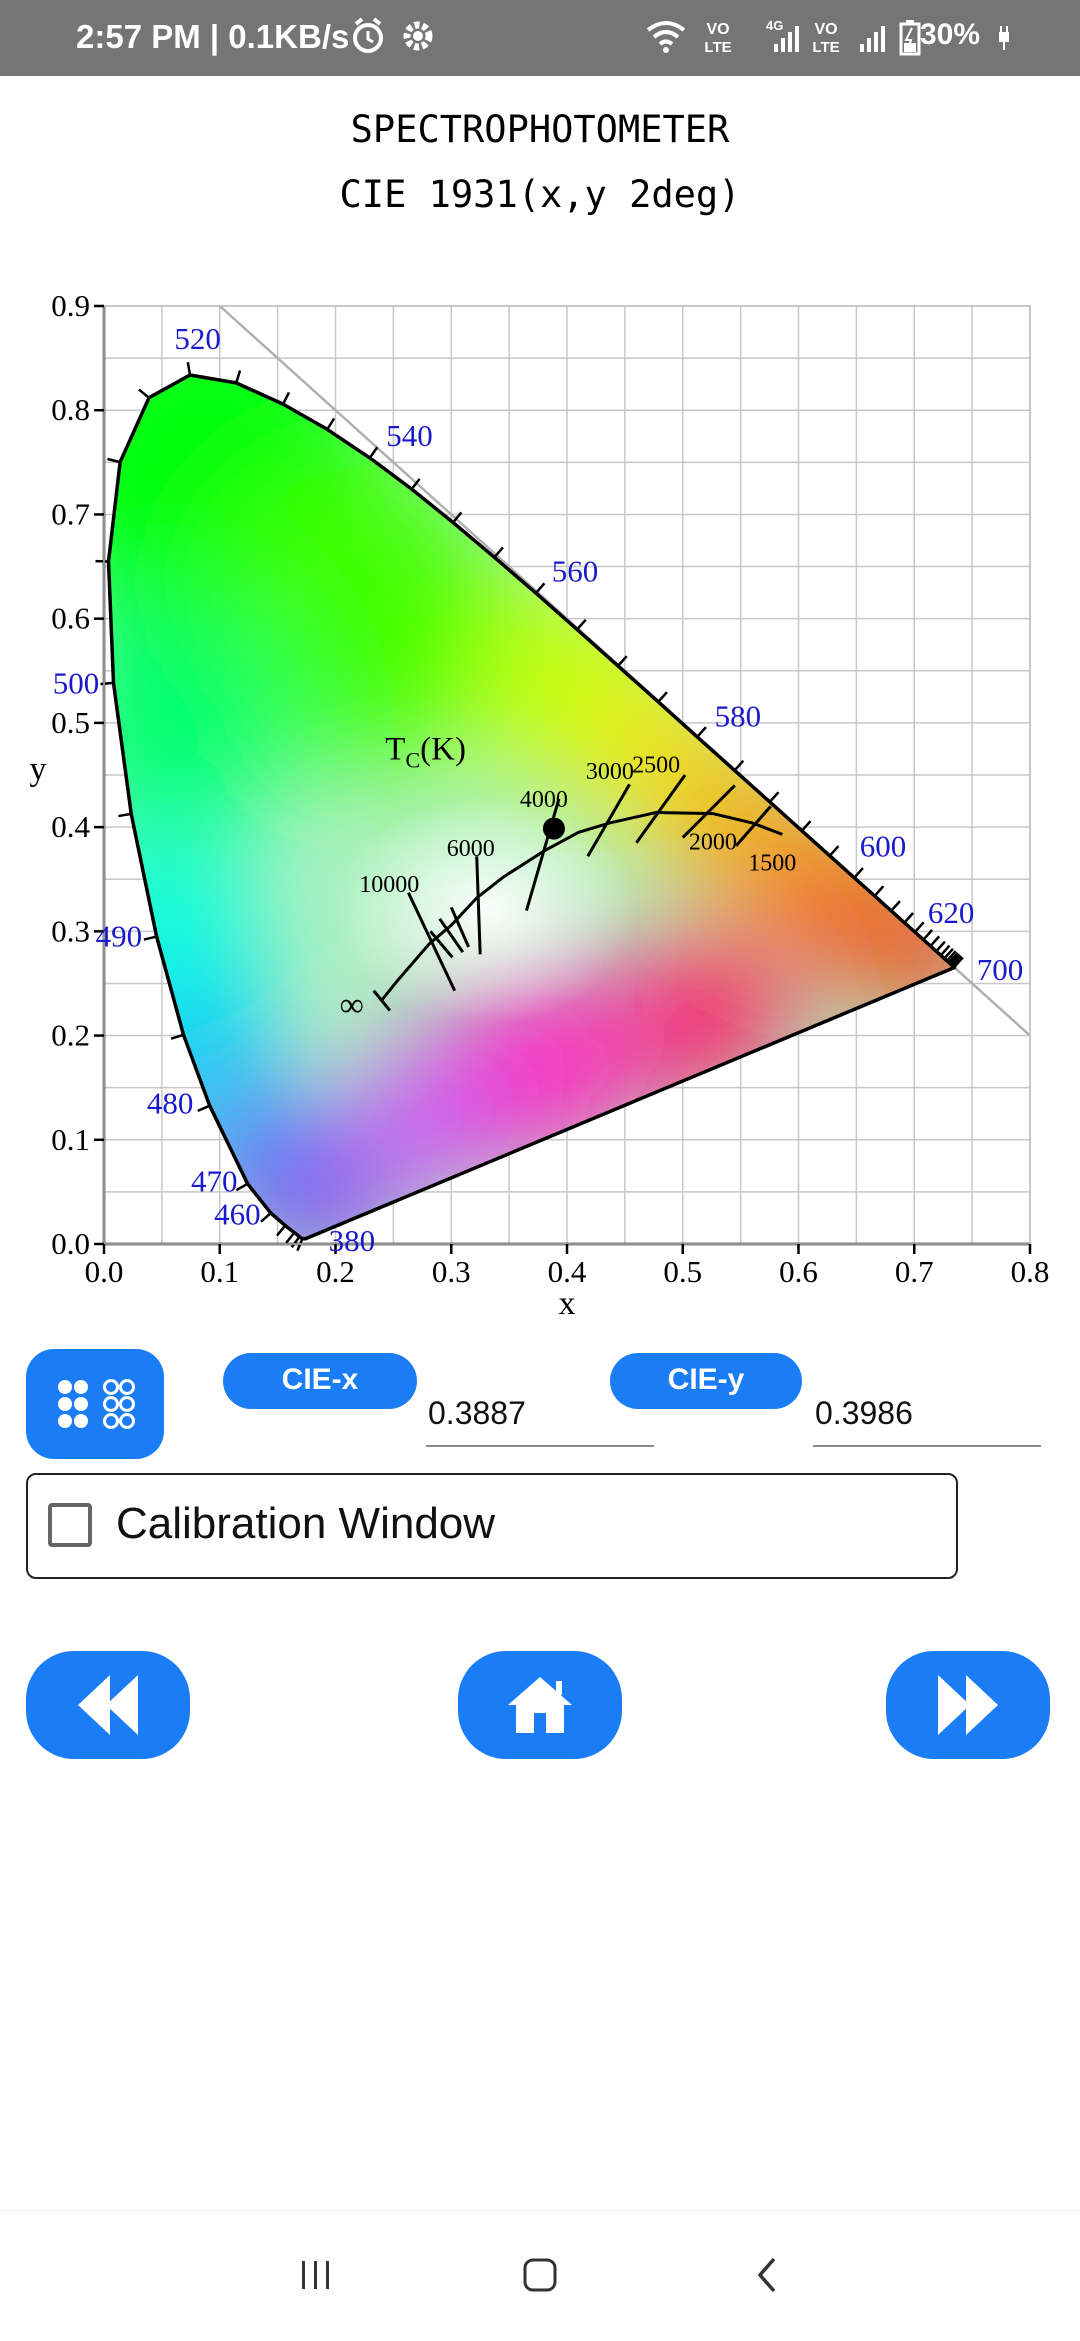  Describe the element at coordinates (70, 1243) in the screenshot. I see `y-tick-label: 0.0` at that location.